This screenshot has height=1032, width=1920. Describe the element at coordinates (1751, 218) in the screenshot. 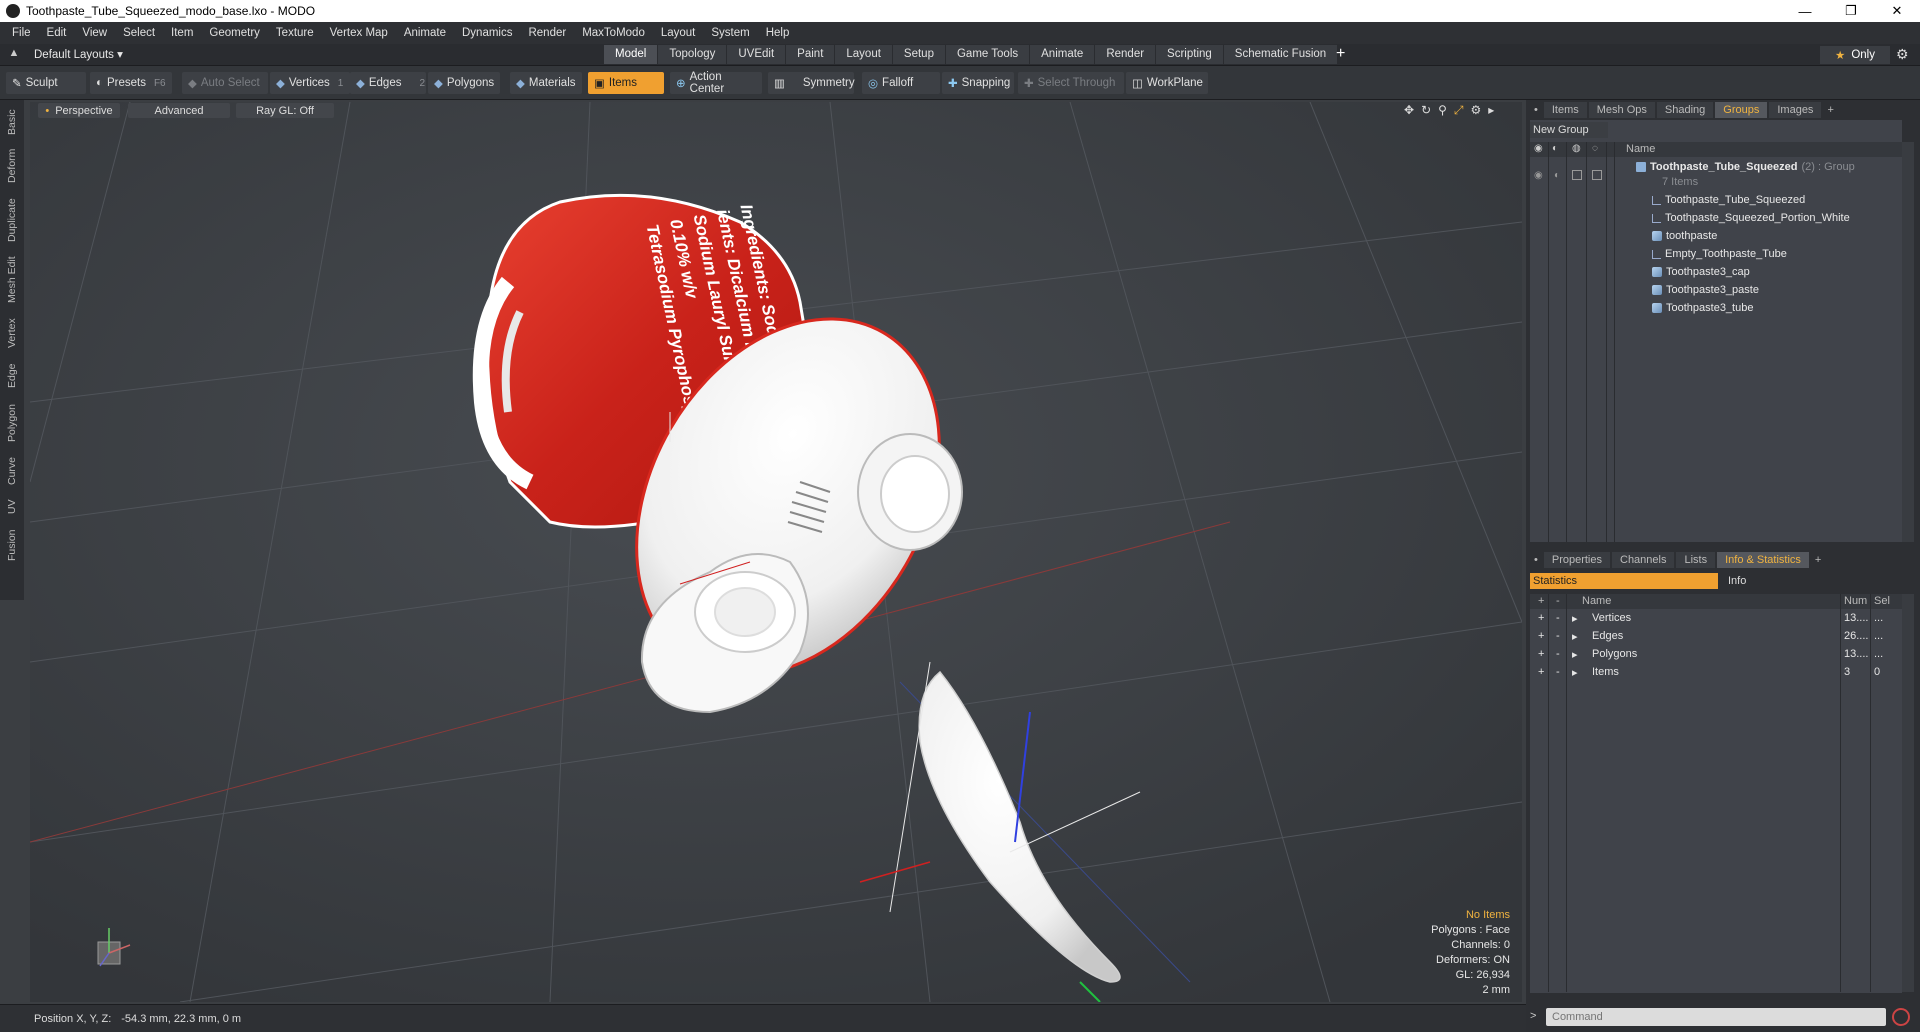

I see `tree-item: Toothpaste_Squeezed_Portion_White` at that location.